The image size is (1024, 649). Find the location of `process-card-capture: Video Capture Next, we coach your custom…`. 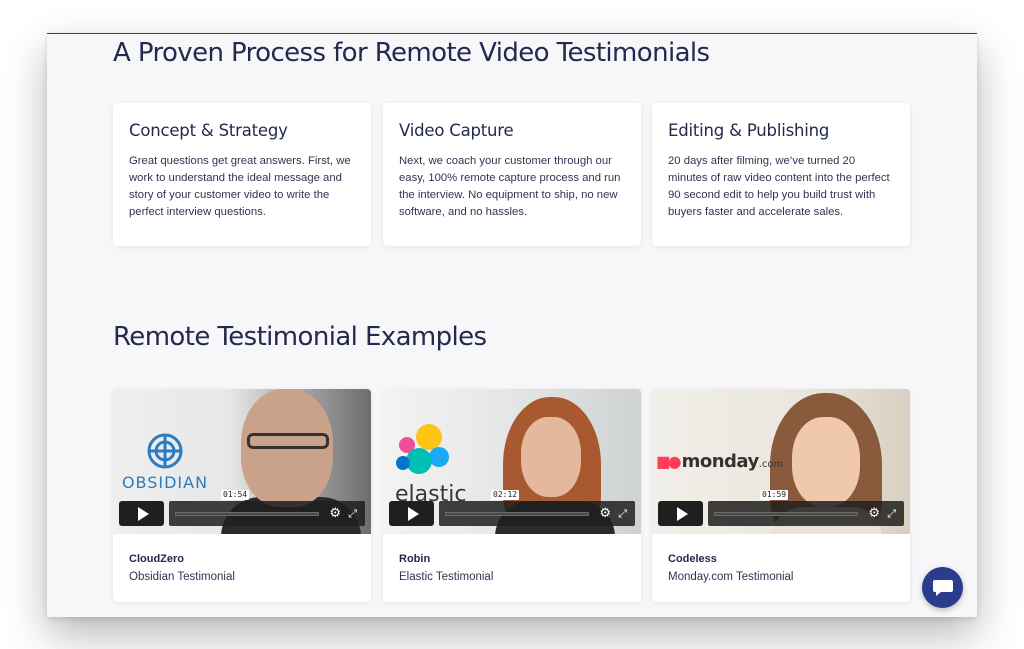

process-card-capture: Video Capture Next, we coach your custom… is located at coordinates (512, 174).